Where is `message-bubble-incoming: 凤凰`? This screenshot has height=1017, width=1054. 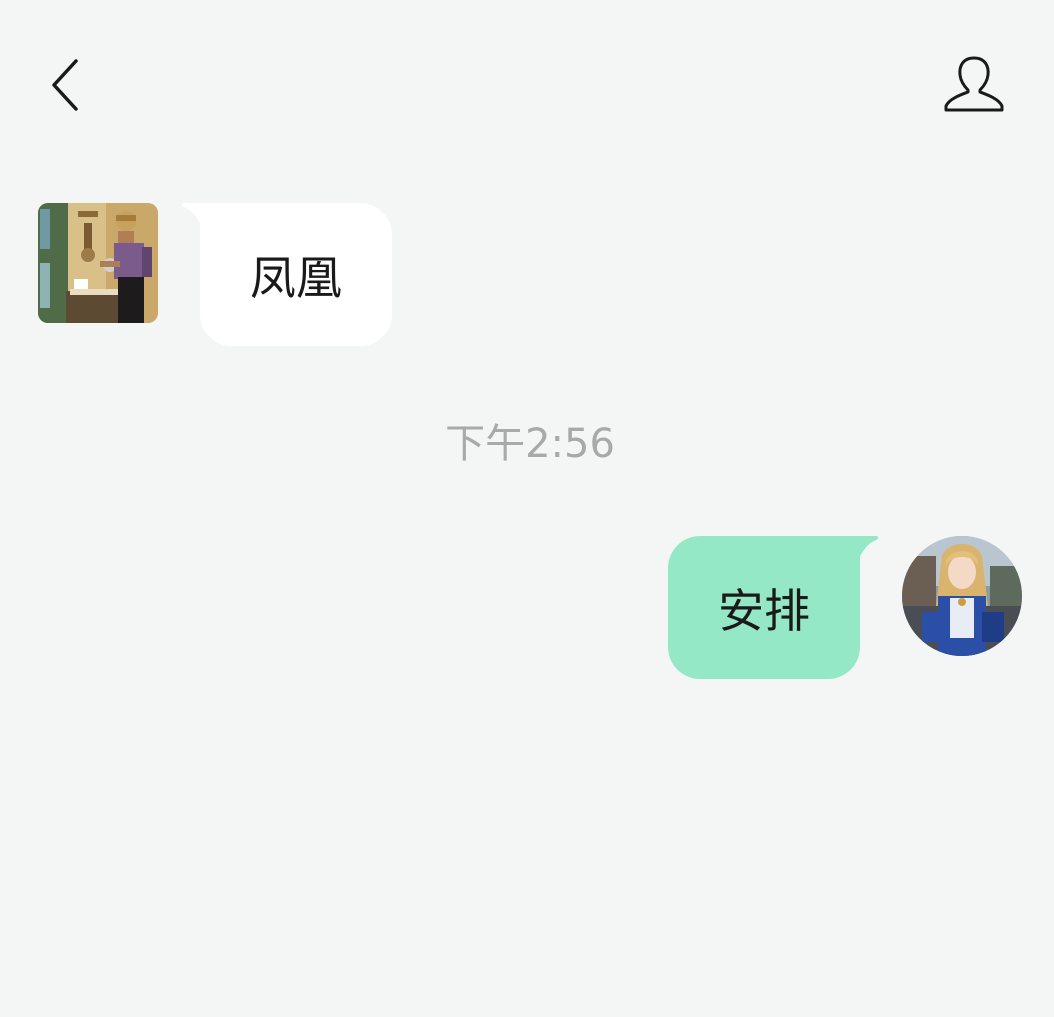 message-bubble-incoming: 凤凰 is located at coordinates (296, 274).